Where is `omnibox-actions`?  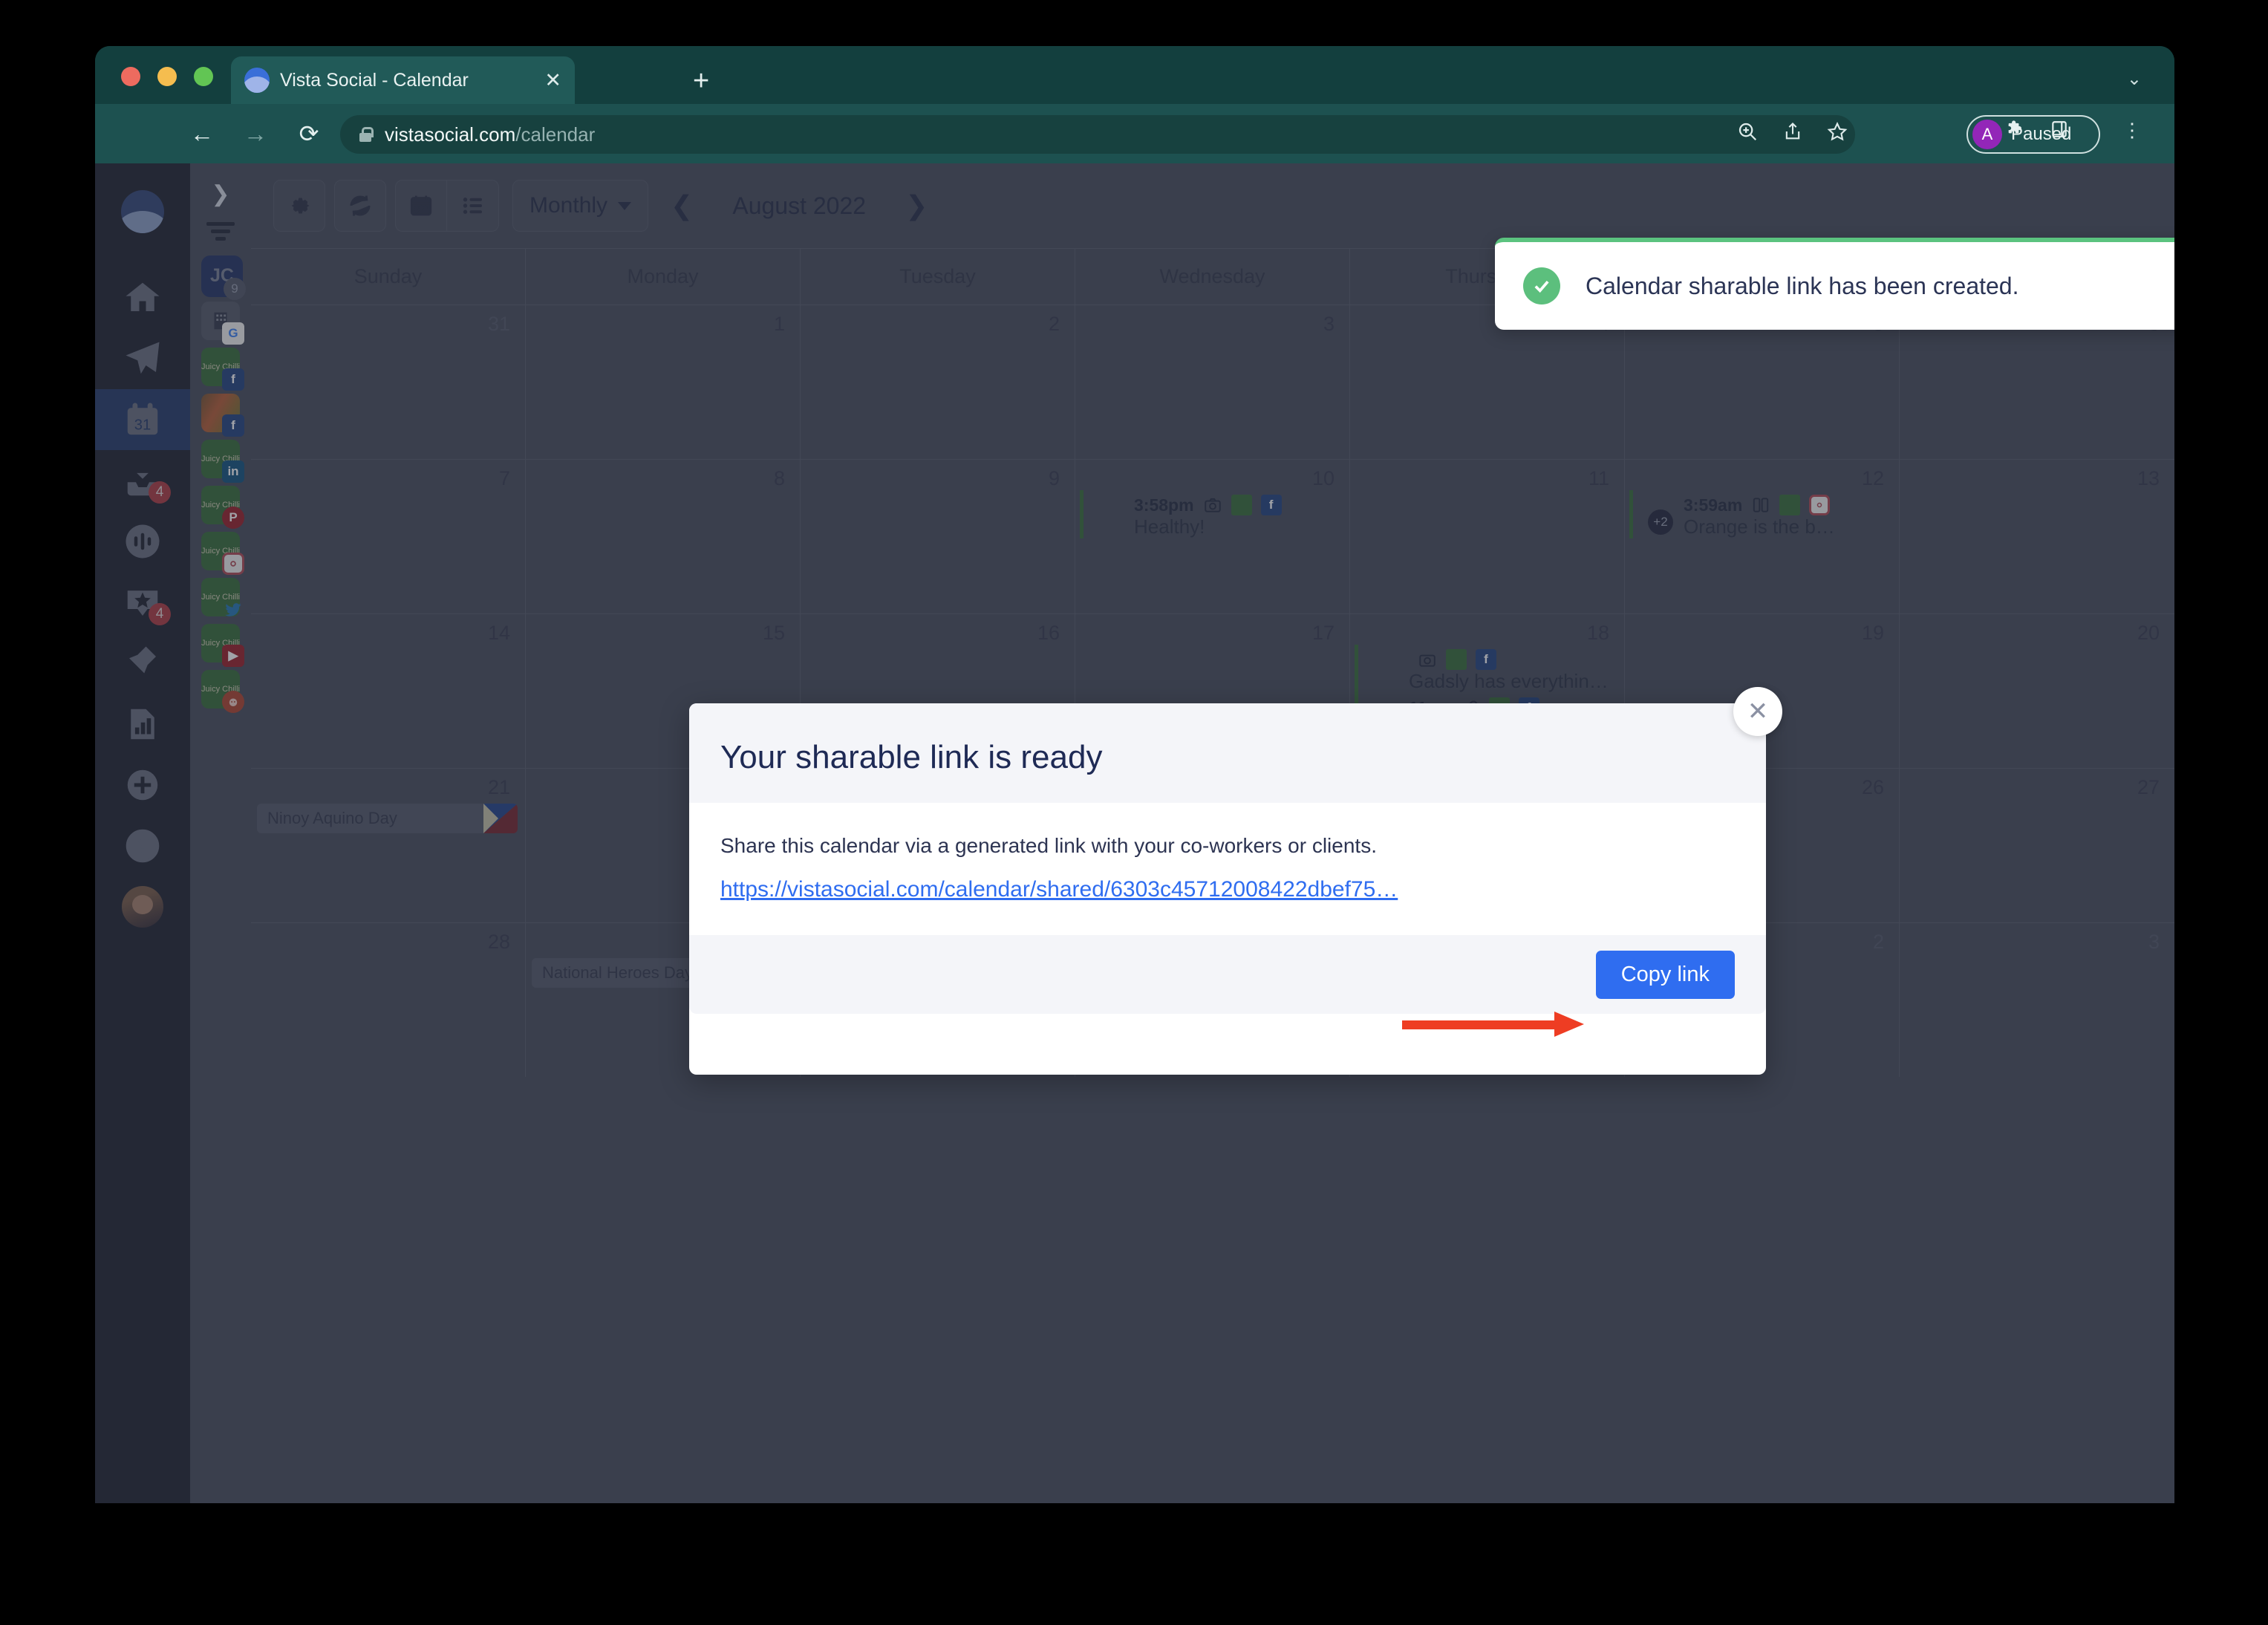 omnibox-actions is located at coordinates (1792, 133).